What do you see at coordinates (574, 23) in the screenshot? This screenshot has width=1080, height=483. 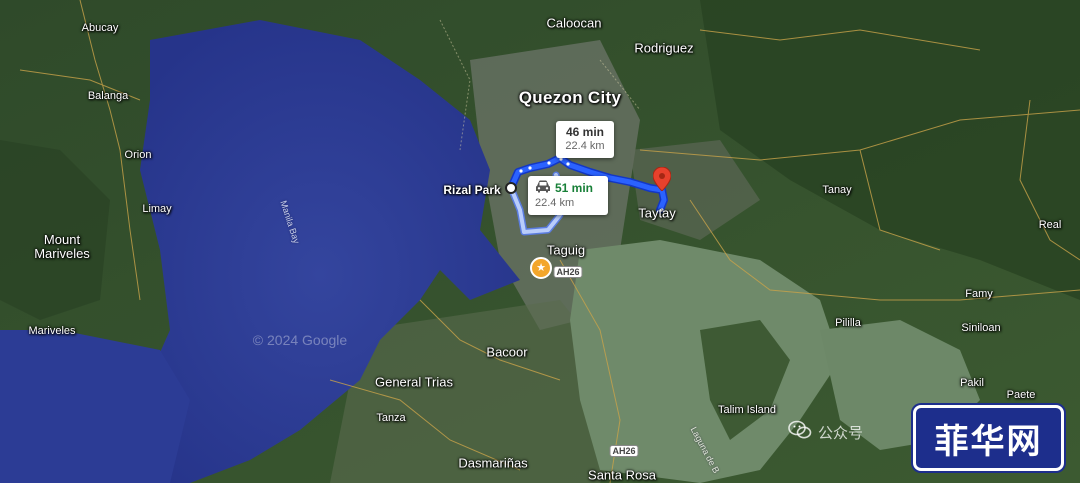 I see `place-label-caloocan: Caloocan` at bounding box center [574, 23].